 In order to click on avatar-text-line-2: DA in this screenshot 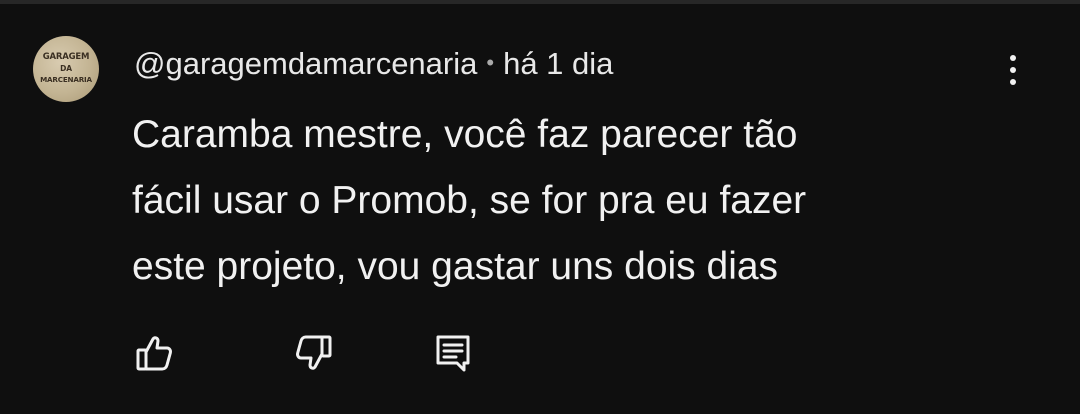, I will do `click(66, 68)`.